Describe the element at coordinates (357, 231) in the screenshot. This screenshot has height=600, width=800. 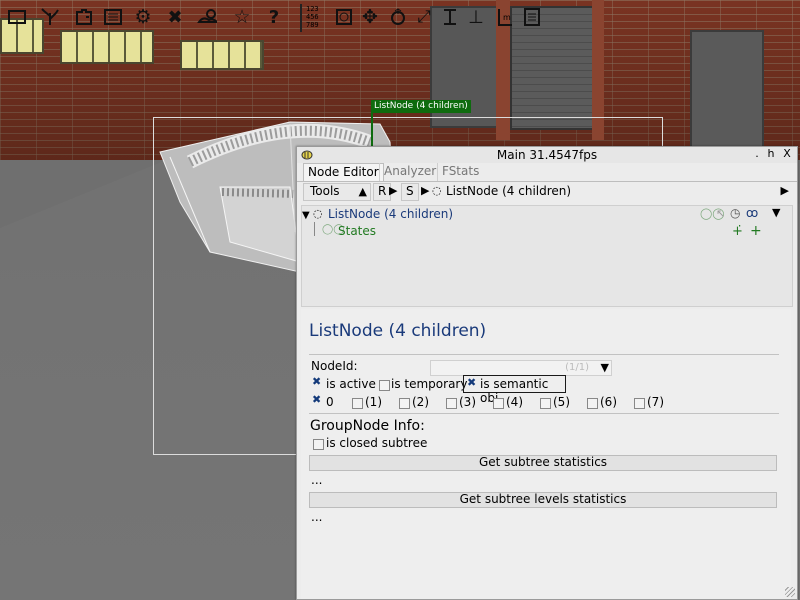
I see `tree-child-states: States` at that location.